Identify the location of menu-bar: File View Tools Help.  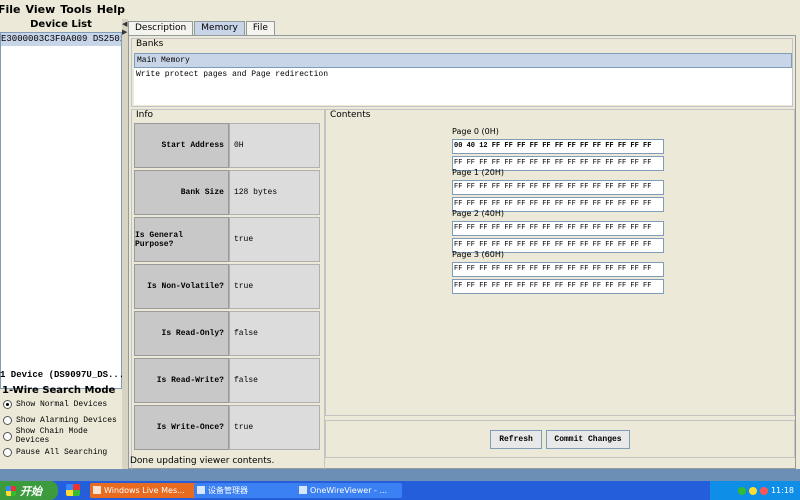
(400, 9).